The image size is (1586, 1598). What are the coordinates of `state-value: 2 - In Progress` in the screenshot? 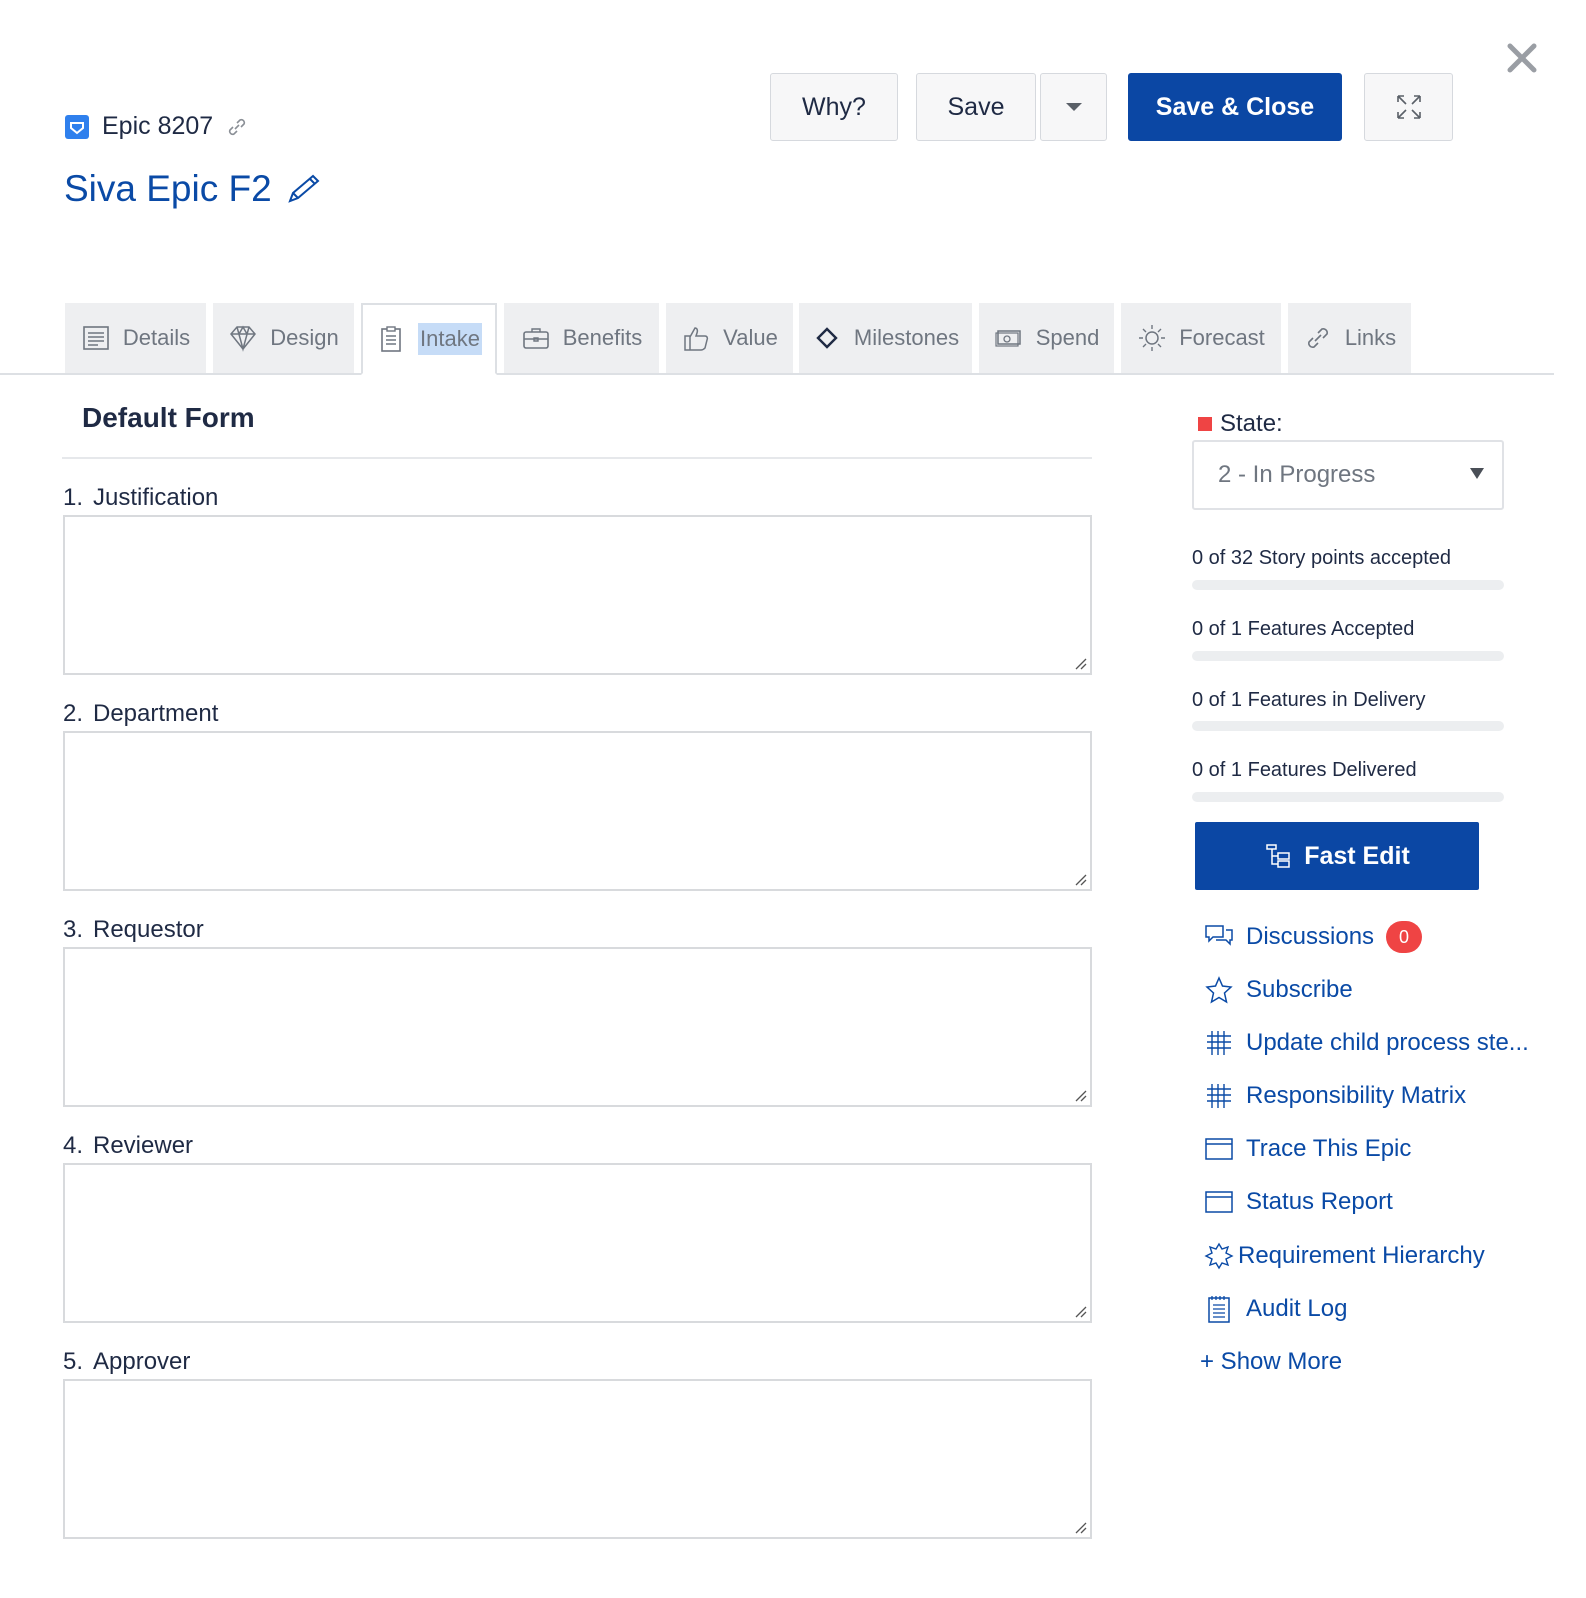 It's located at (1297, 474).